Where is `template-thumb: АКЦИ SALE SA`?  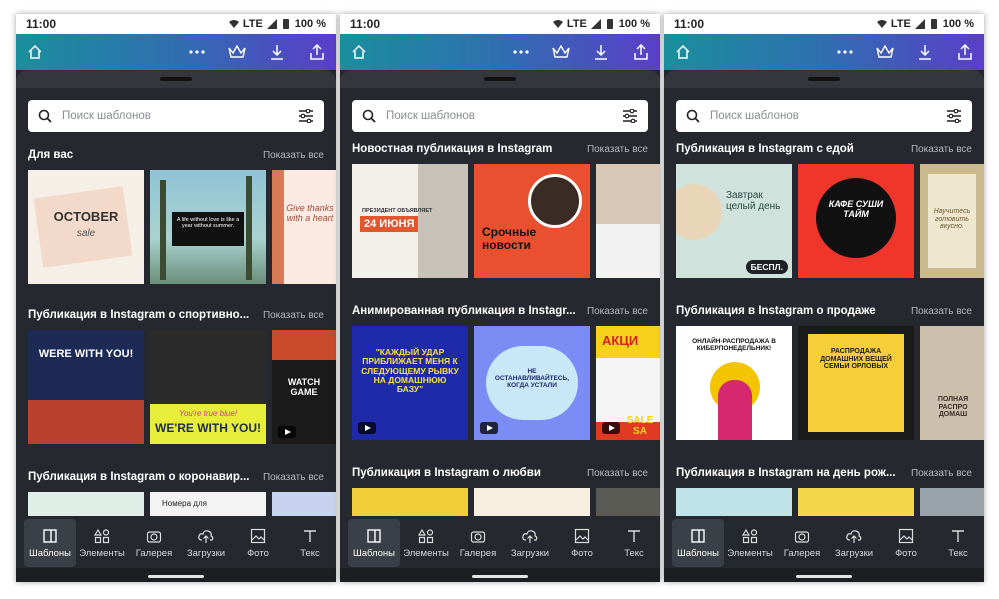 template-thumb: АКЦИ SALE SA is located at coordinates (628, 383).